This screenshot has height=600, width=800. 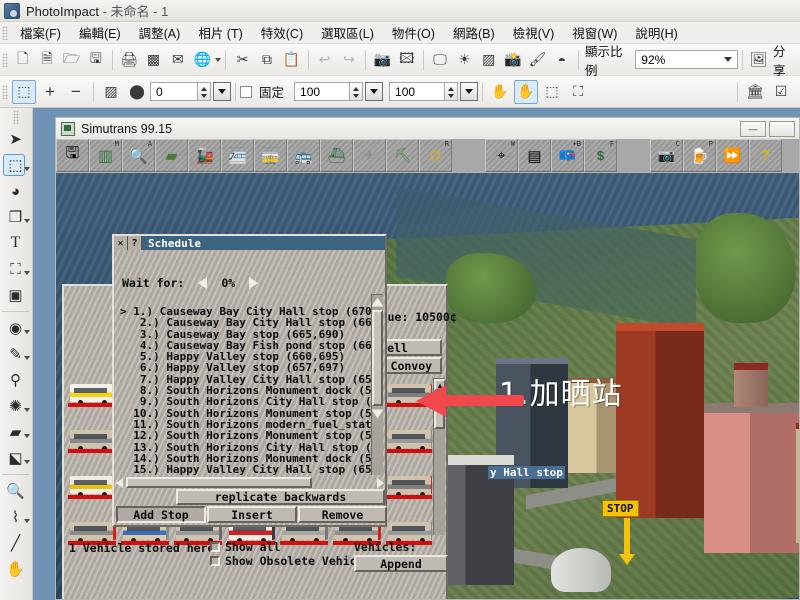 What do you see at coordinates (100, 32) in the screenshot?
I see `menu-edit: 編輯(E)` at bounding box center [100, 32].